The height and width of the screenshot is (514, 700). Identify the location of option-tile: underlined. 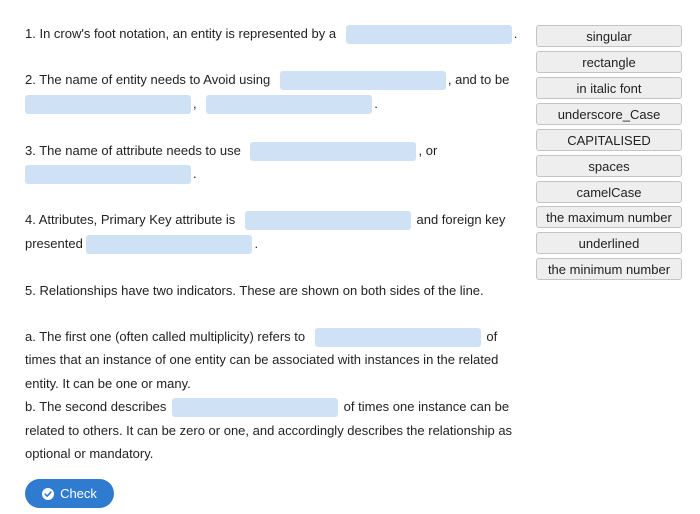
(609, 243).